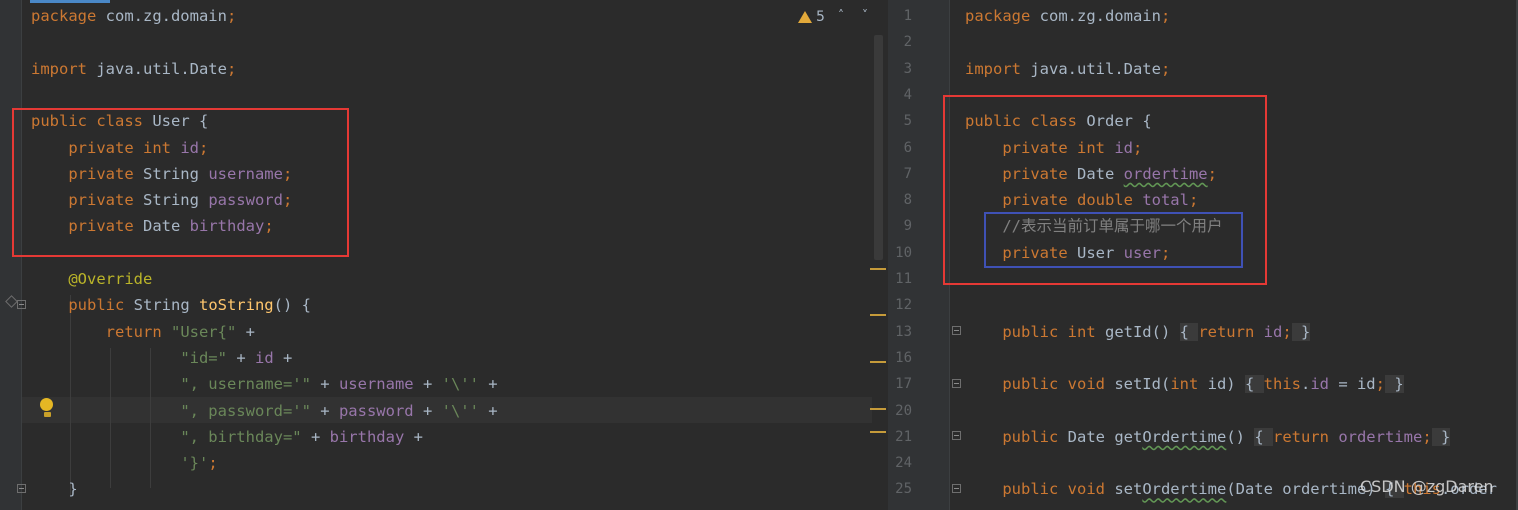 Image resolution: width=1518 pixels, height=510 pixels. I want to click on code-line: private Date birthday;, so click(152, 226).